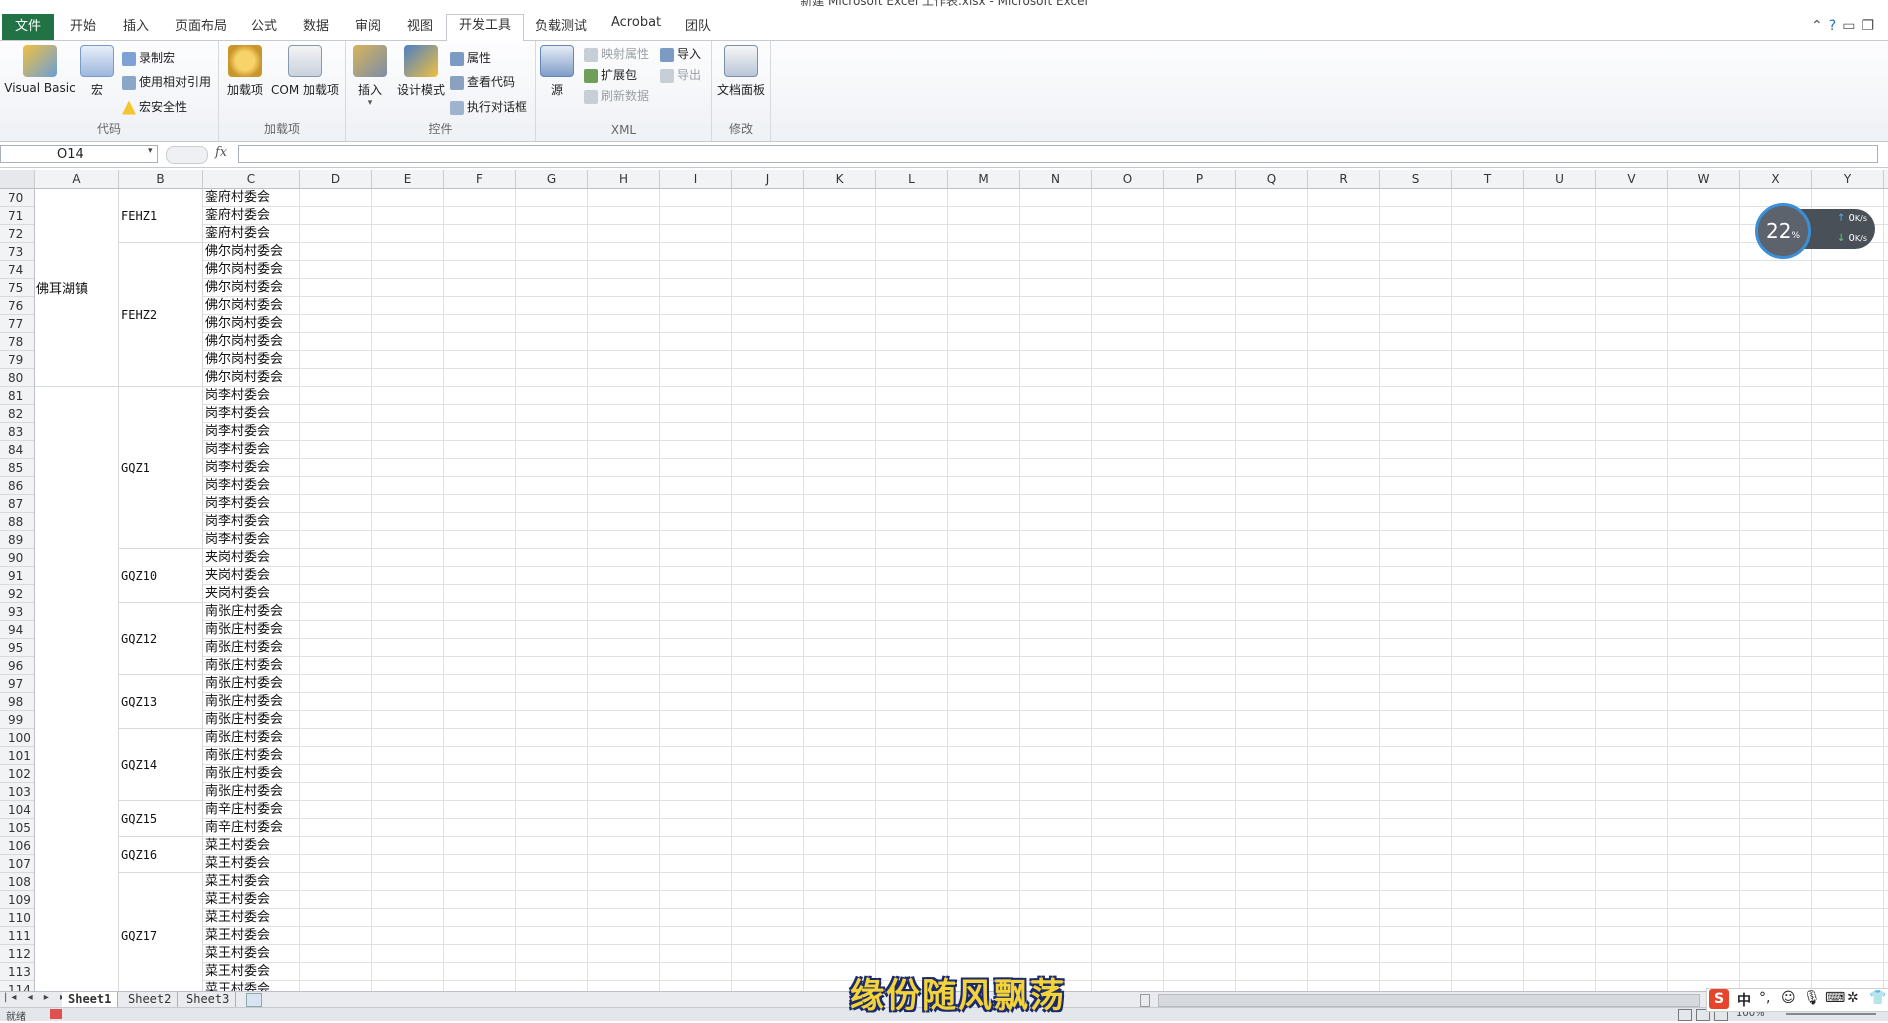 Image resolution: width=1888 pixels, height=1023 pixels. Describe the element at coordinates (1870, 26) in the screenshot. I see `restore-icon: ❐` at that location.